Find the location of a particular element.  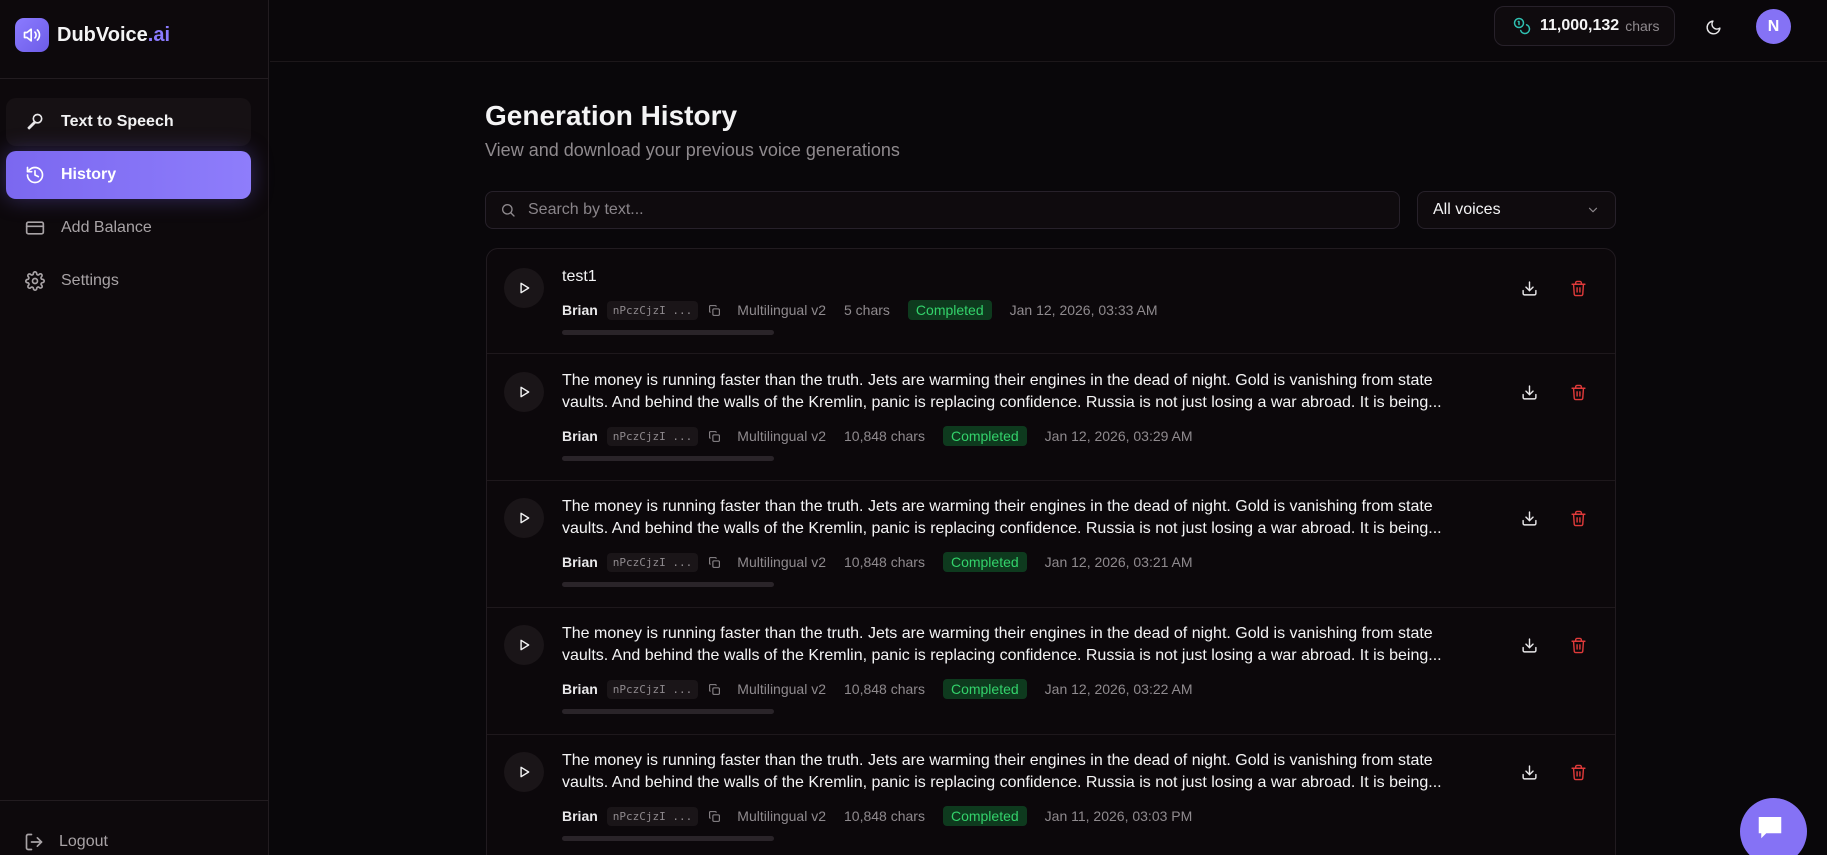

search-box is located at coordinates (942, 210).